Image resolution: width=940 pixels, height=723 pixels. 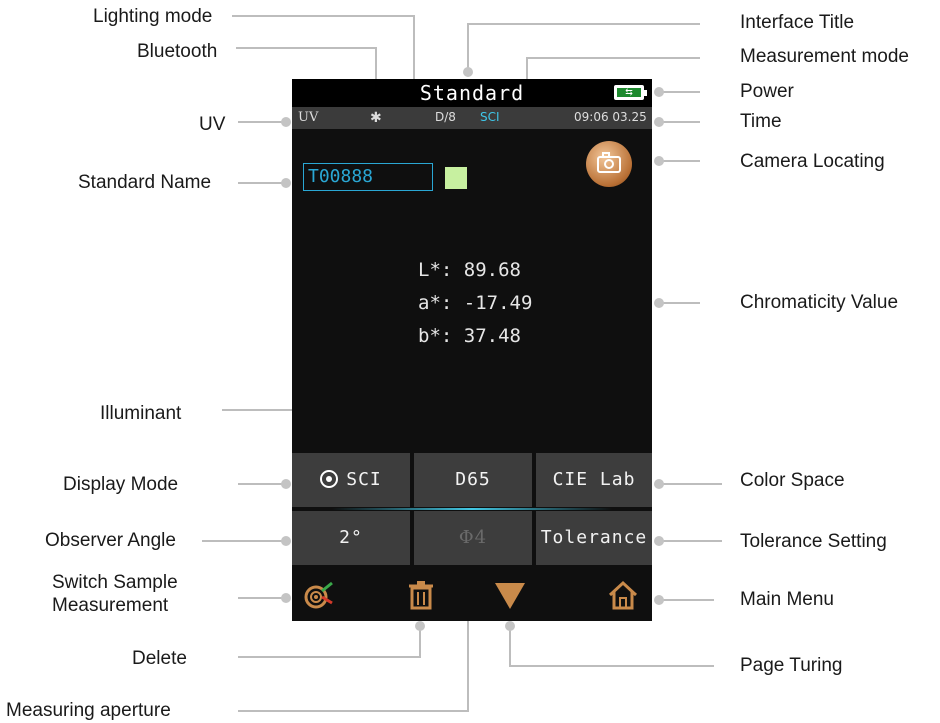 I want to click on callout-bluetooth: Bluetooth, so click(x=177, y=51).